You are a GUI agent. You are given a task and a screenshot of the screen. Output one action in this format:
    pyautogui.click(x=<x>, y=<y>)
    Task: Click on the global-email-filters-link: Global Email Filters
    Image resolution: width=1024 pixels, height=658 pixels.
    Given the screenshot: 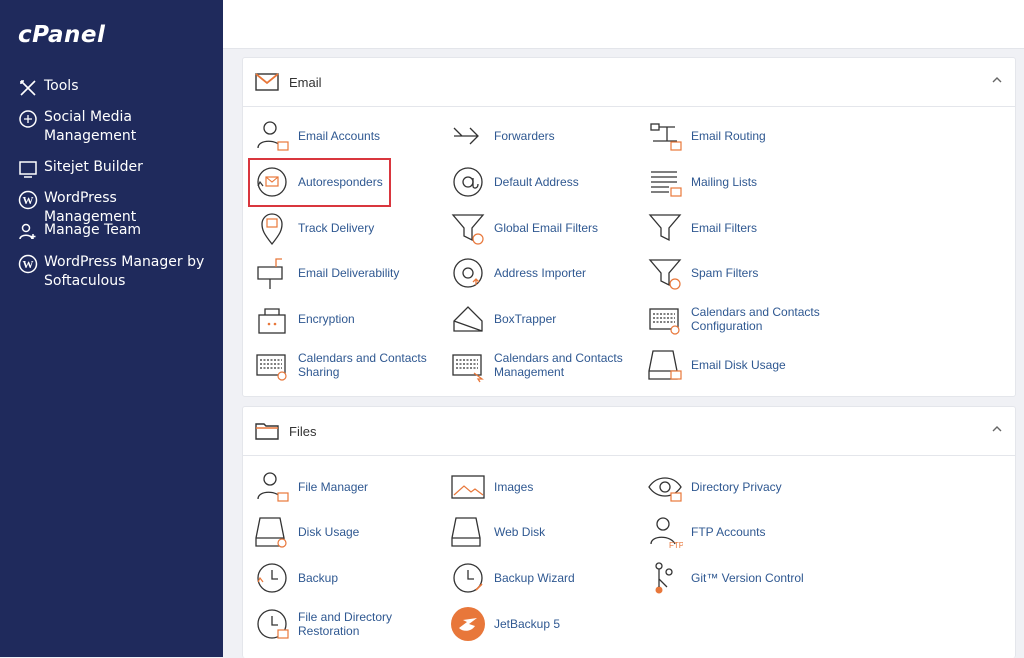 What is the action you would take?
    pyautogui.click(x=545, y=228)
    